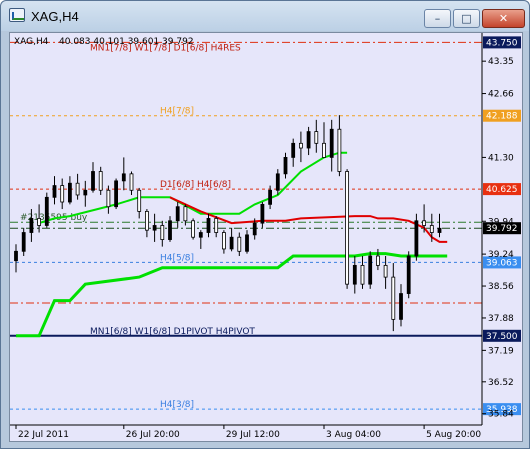  I want to click on chart-symbol: XAG,H4, so click(31, 42).